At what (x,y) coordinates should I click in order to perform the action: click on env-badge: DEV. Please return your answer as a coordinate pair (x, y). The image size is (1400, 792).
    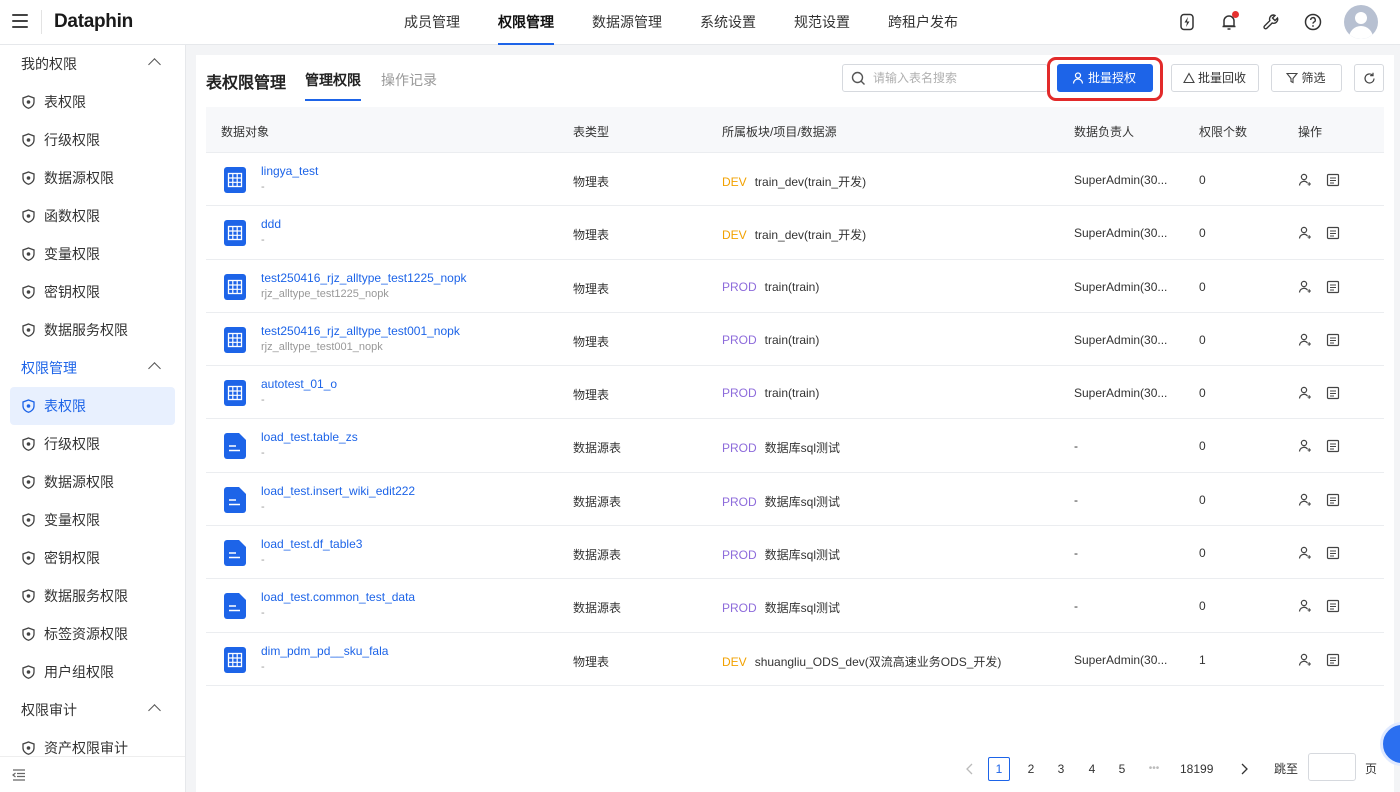
    Looking at the image, I should click on (734, 661).